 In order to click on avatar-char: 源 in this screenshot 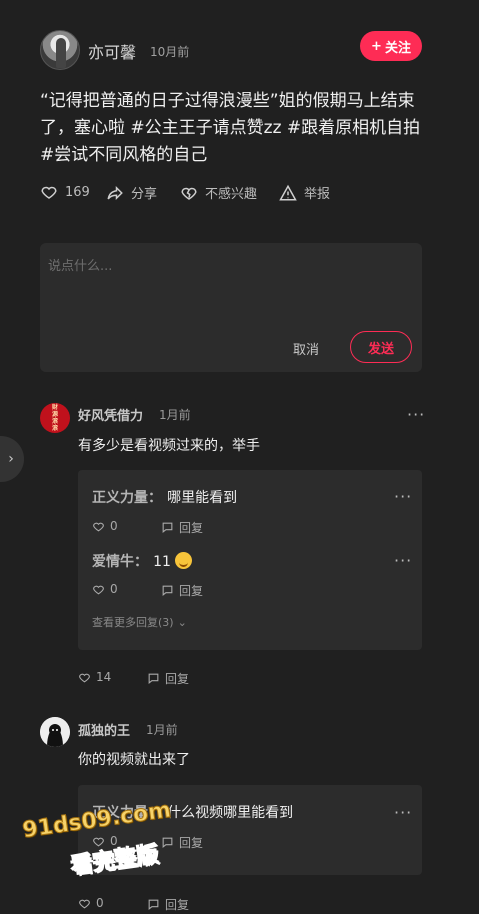, I will do `click(54, 414)`.